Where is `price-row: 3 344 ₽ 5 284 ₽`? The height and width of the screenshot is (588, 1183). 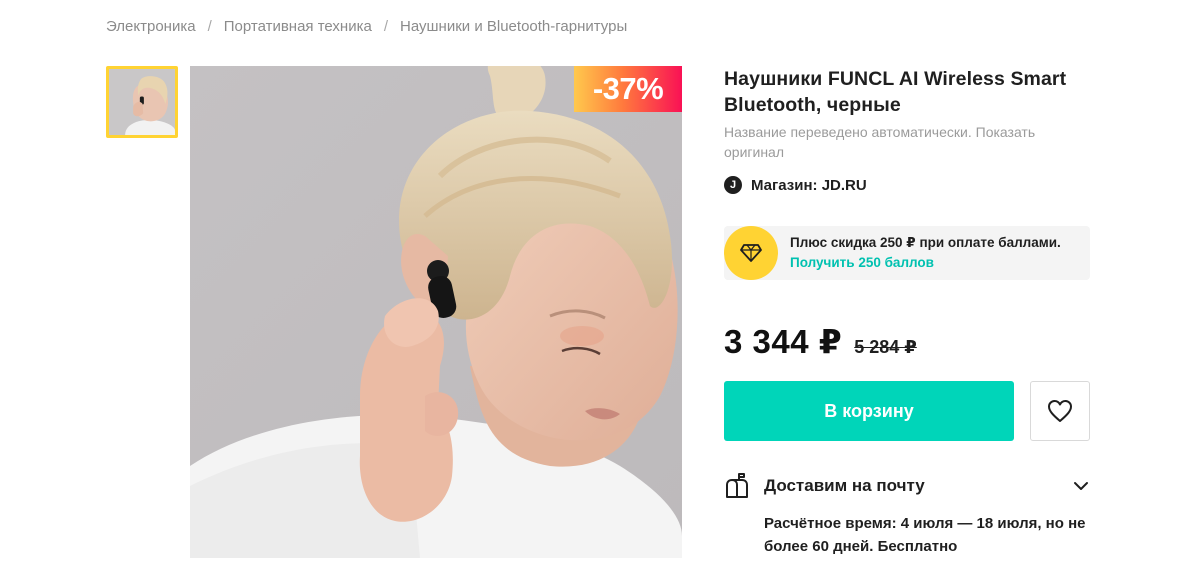 price-row: 3 344 ₽ 5 284 ₽ is located at coordinates (820, 341).